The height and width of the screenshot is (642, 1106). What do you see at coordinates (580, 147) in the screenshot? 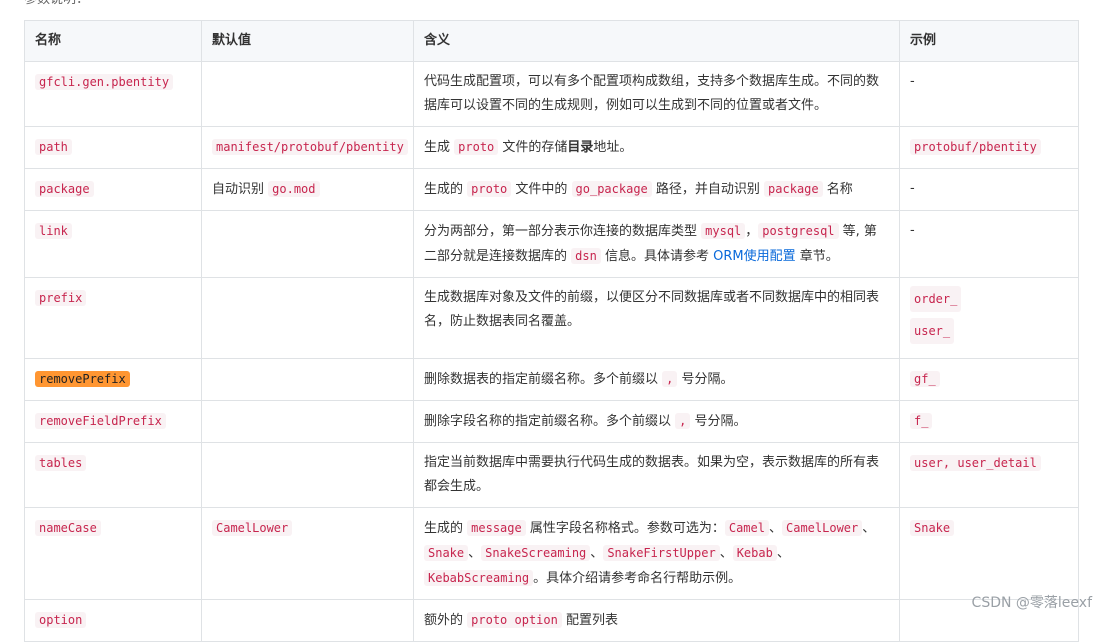
I see `desc-bold: 目录` at bounding box center [580, 147].